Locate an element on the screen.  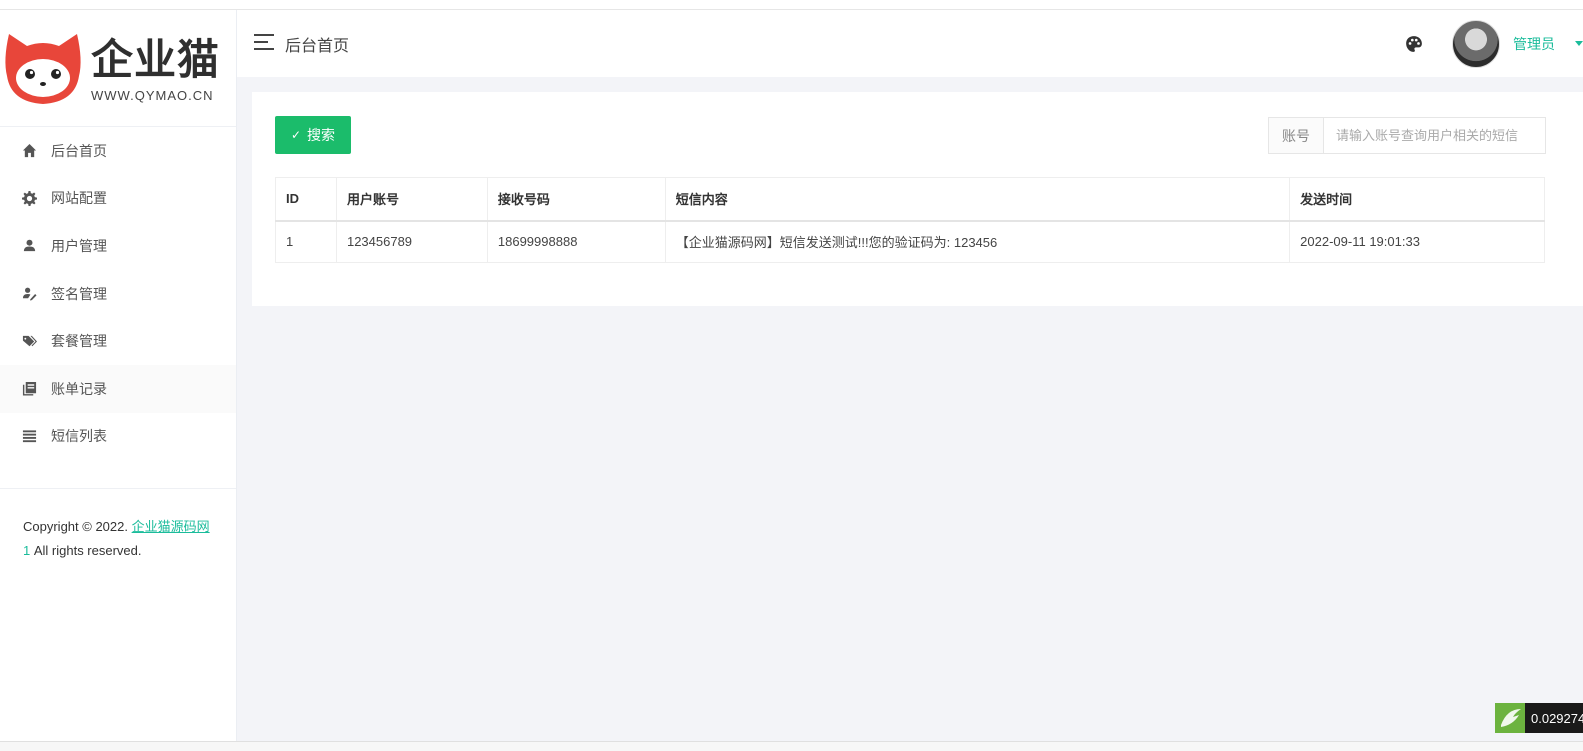
sidebar-item-home: 后台首页 is located at coordinates (118, 151).